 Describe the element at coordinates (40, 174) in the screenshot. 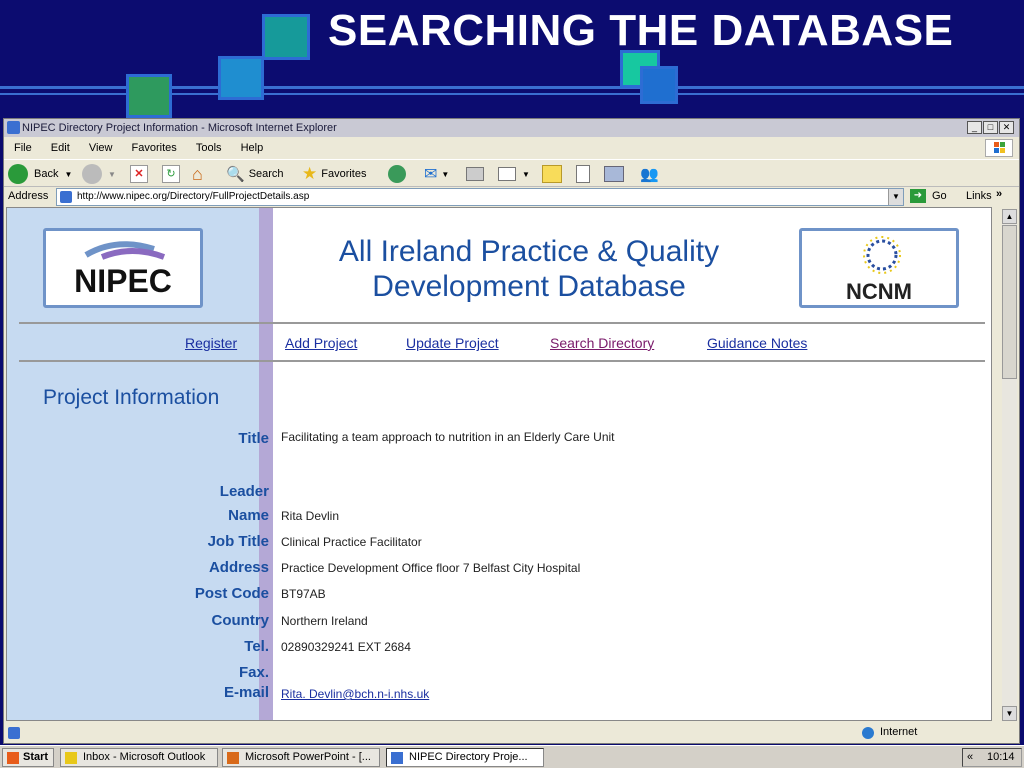

I see `back-button: Back ▼` at that location.